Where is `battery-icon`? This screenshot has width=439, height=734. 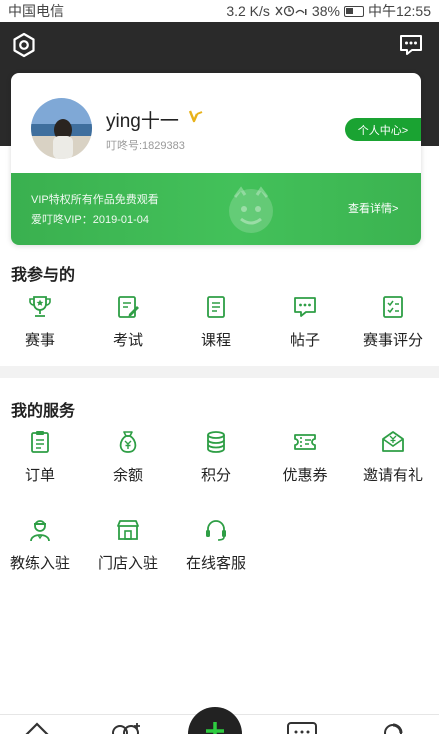
battery-icon is located at coordinates (353, 11).